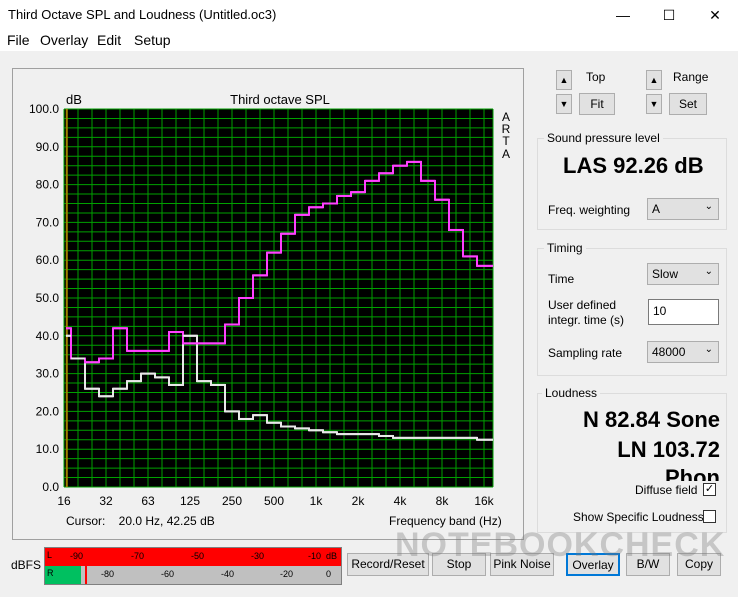 Image resolution: width=738 pixels, height=597 pixels. Describe the element at coordinates (669, 352) in the screenshot. I see `sampling-rate-value: 48000` at that location.